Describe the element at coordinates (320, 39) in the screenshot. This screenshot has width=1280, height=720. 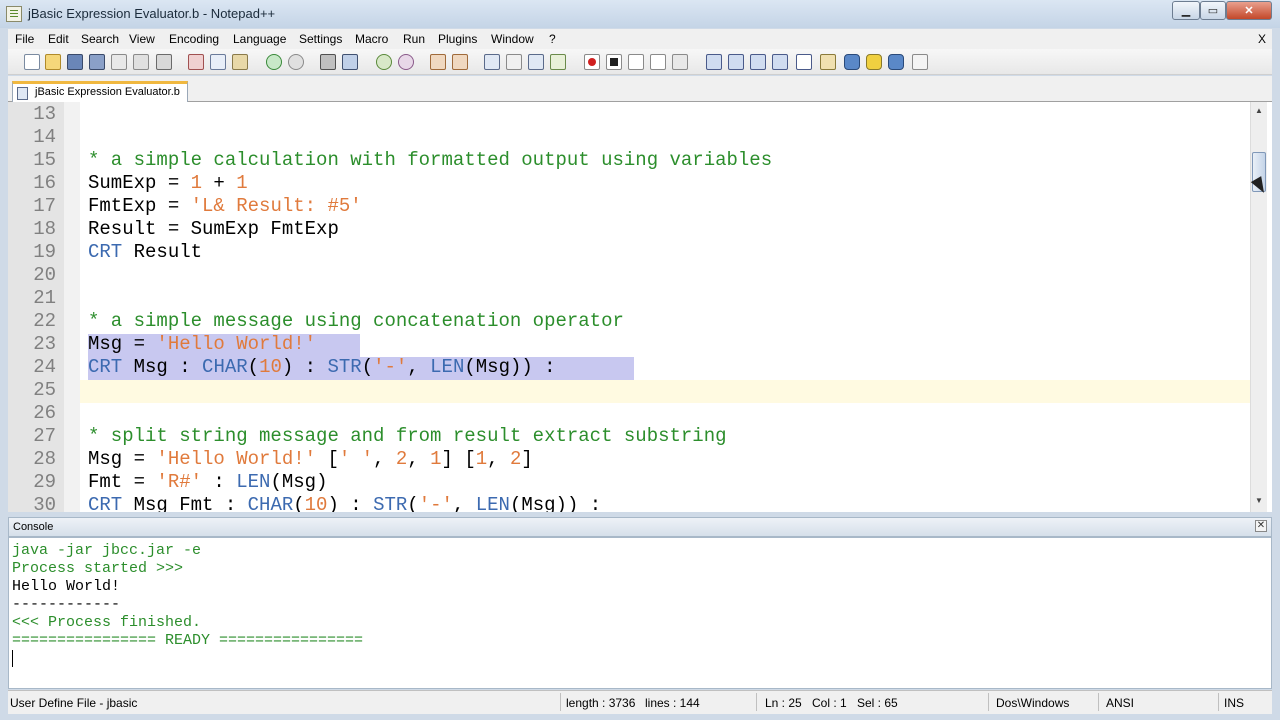
I see `menu-settings: Settings` at that location.